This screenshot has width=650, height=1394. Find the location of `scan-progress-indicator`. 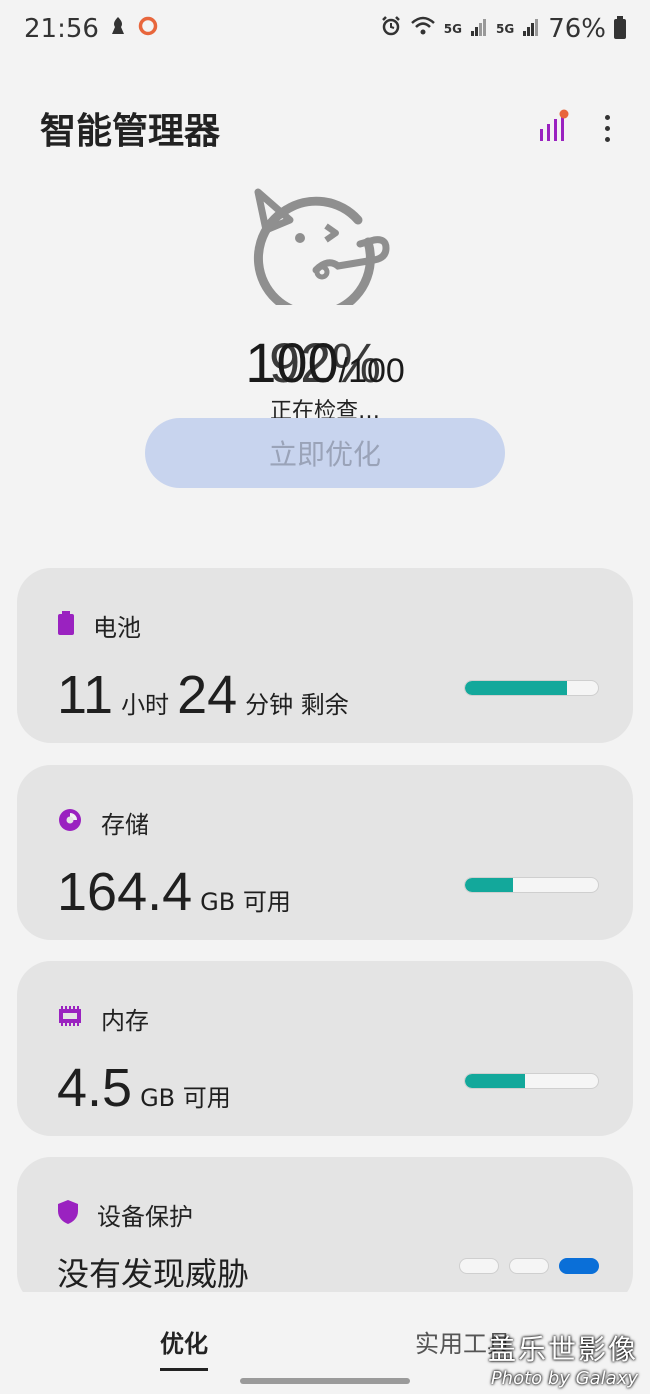

scan-progress-indicator is located at coordinates (529, 1266).